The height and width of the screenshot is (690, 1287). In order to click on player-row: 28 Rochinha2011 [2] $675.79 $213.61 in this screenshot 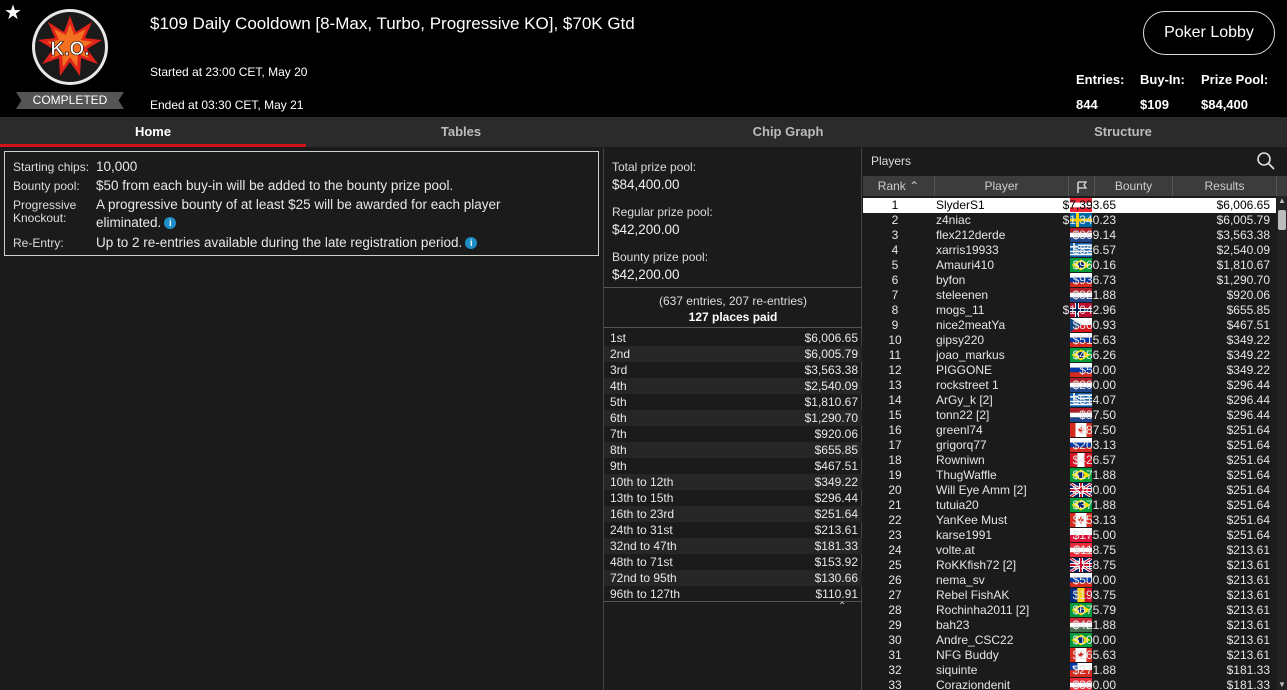, I will do `click(1069, 610)`.